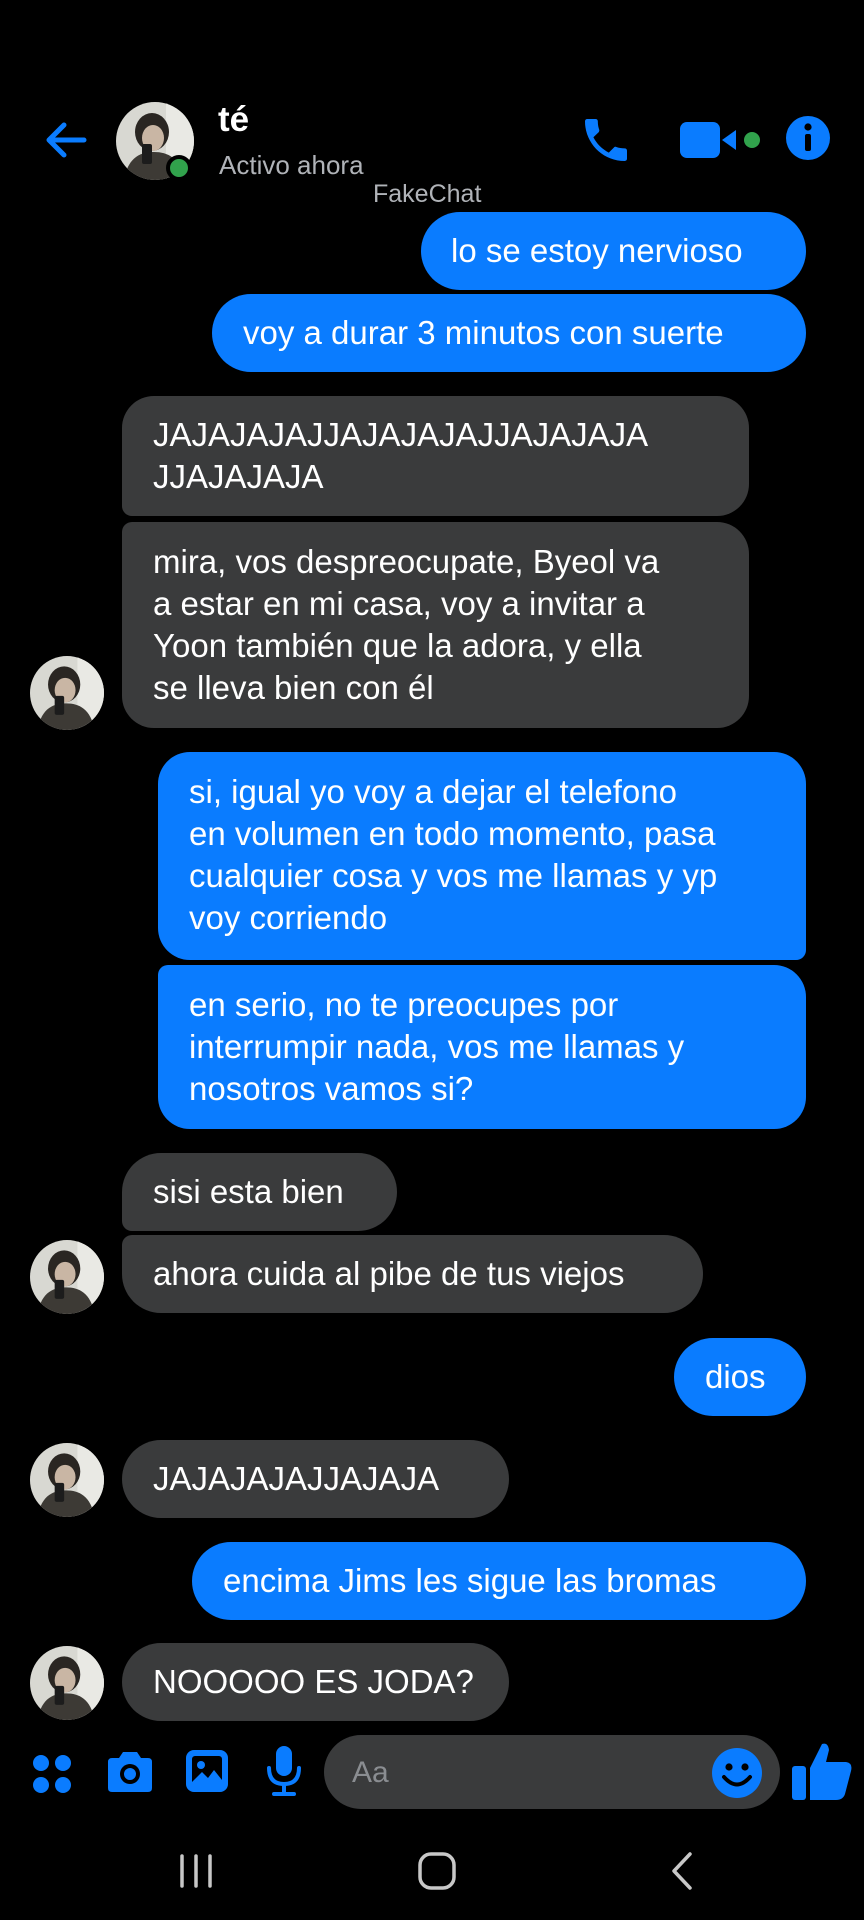 Image resolution: width=864 pixels, height=1920 pixels. Describe the element at coordinates (412, 1274) in the screenshot. I see `message-bubble-incoming: ahora cuida al pibe de tus viejos` at that location.